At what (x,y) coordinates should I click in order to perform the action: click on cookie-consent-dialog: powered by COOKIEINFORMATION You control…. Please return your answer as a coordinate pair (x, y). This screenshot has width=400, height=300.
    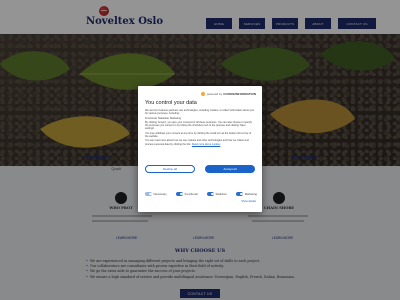
    Looking at the image, I should click on (200, 149).